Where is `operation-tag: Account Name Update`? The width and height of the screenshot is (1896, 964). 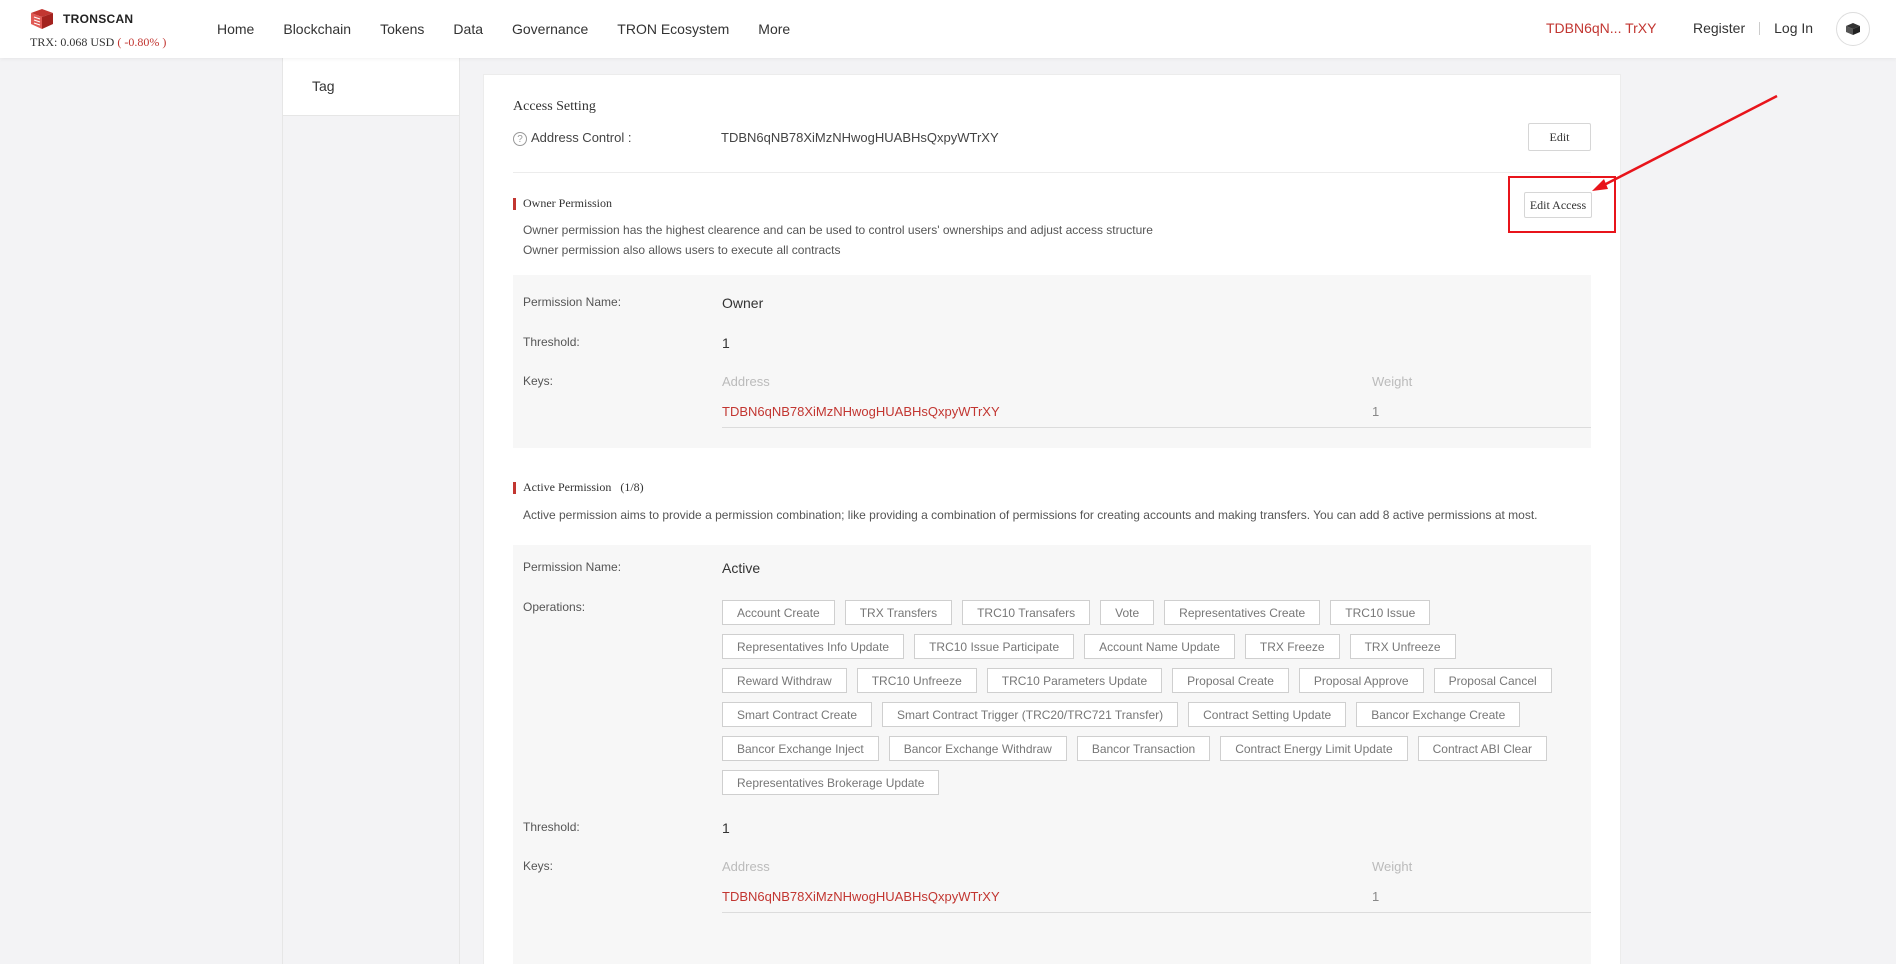 operation-tag: Account Name Update is located at coordinates (1159, 646).